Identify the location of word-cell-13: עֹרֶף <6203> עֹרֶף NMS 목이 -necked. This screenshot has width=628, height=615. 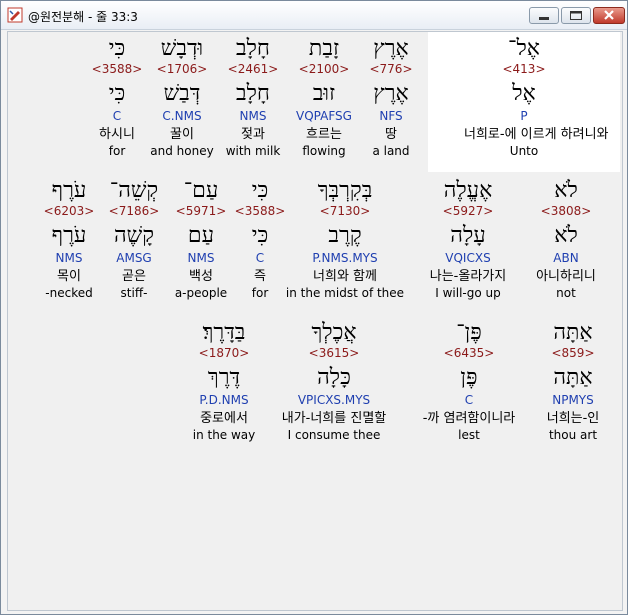
(69, 239).